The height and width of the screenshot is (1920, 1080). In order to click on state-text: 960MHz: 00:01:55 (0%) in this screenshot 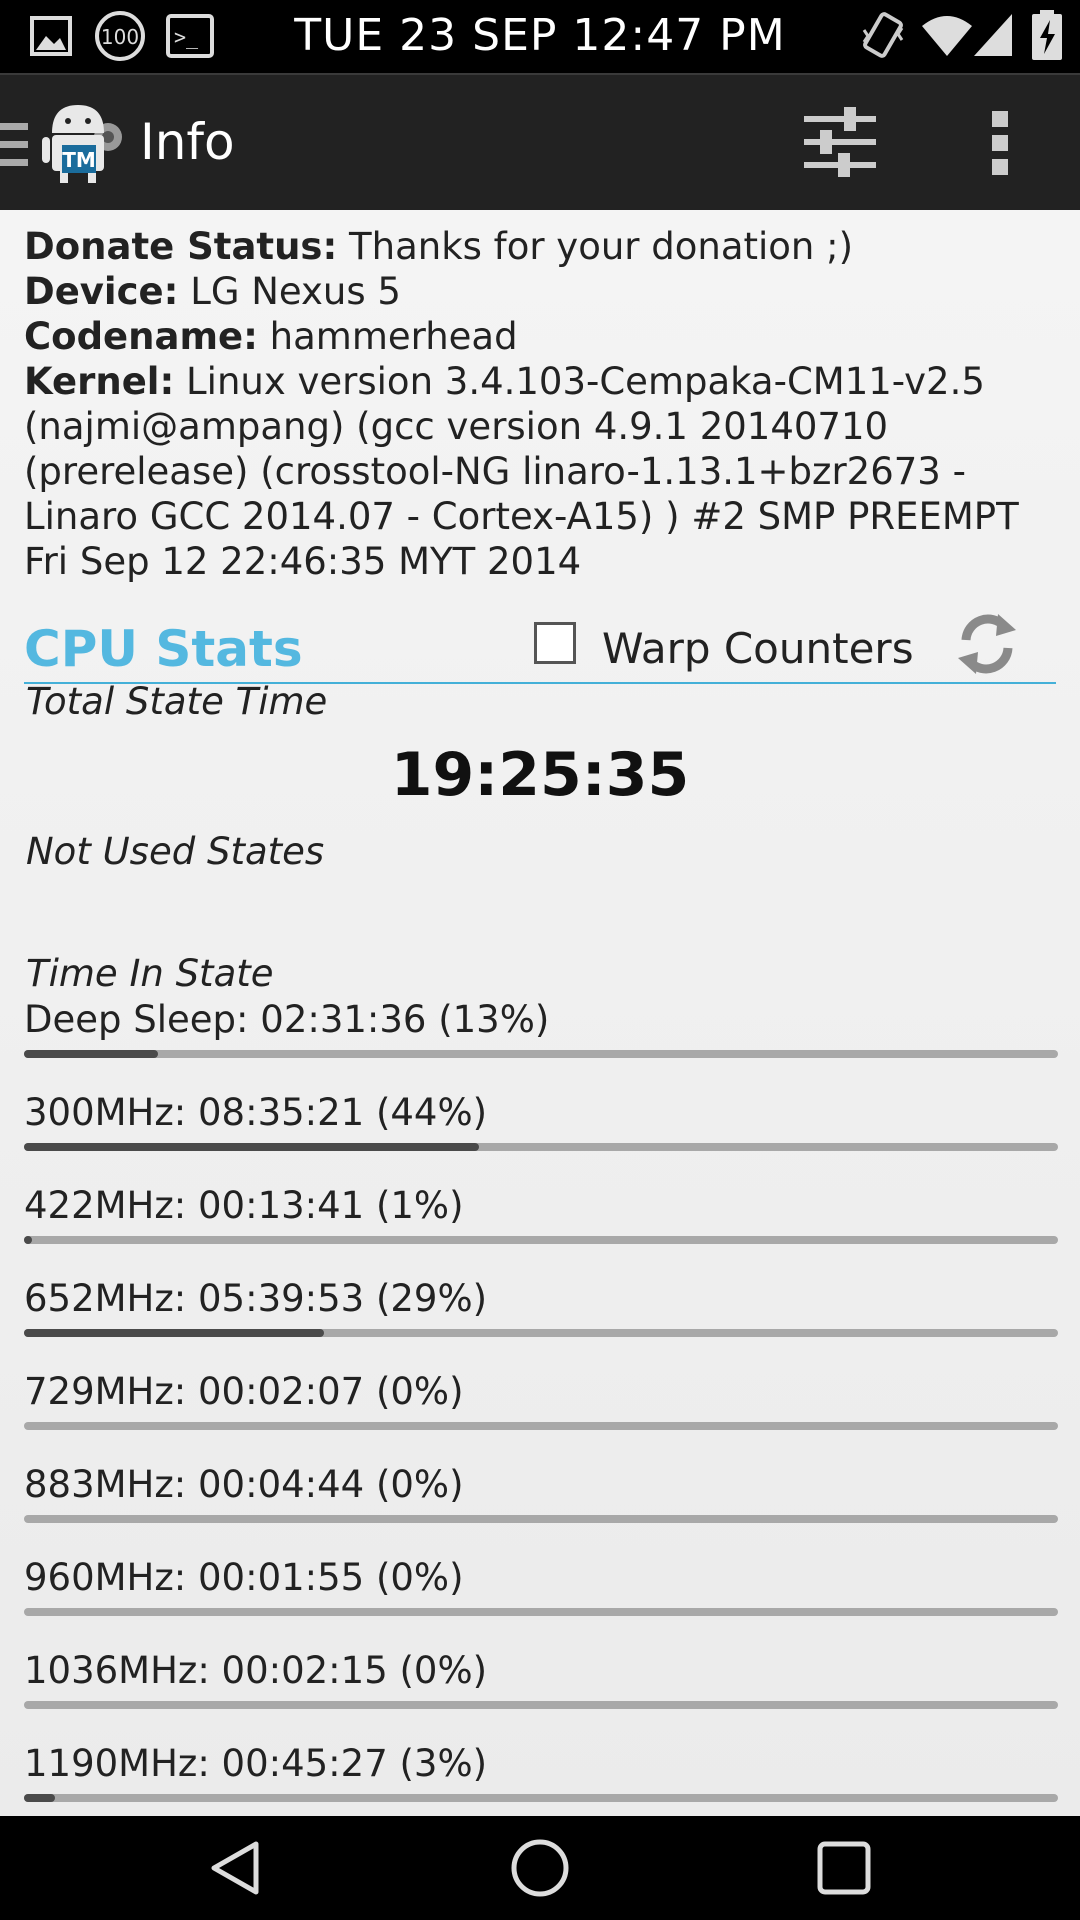, I will do `click(244, 1577)`.